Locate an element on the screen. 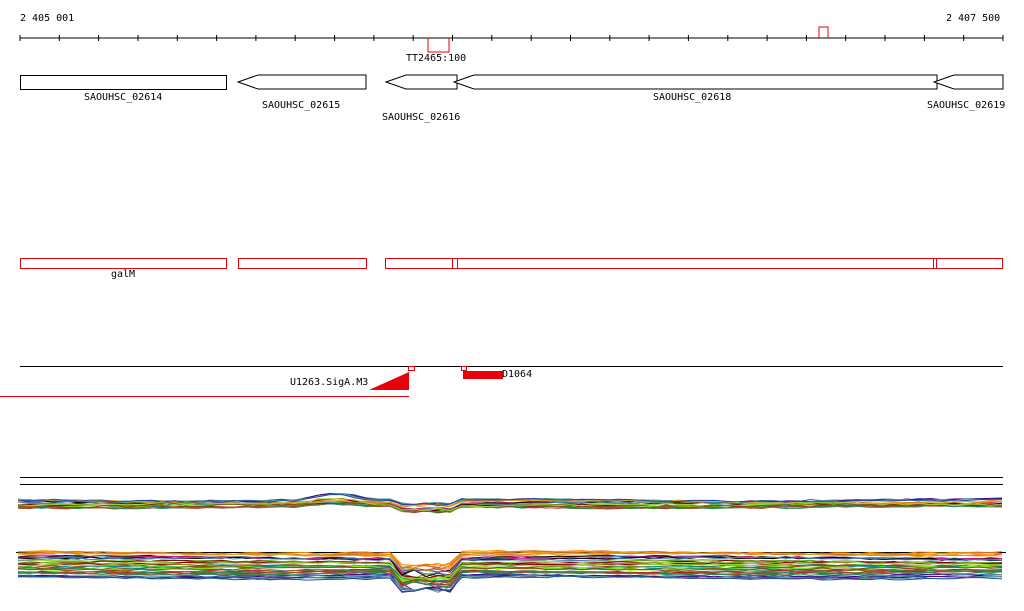 Image resolution: width=1024 pixels, height=611 pixels. ruler-start-label: 2 405 001 is located at coordinates (47, 18).